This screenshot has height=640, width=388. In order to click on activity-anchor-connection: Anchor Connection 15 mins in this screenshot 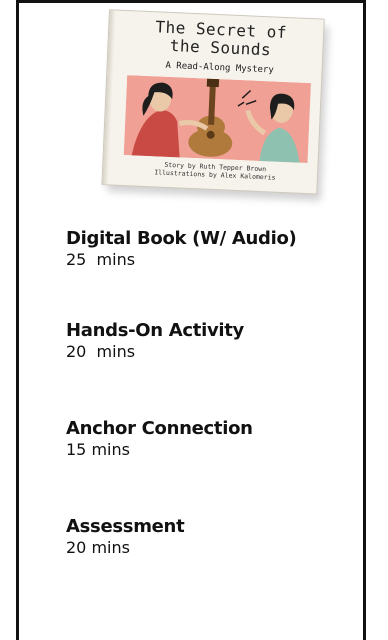, I will do `click(211, 439)`.